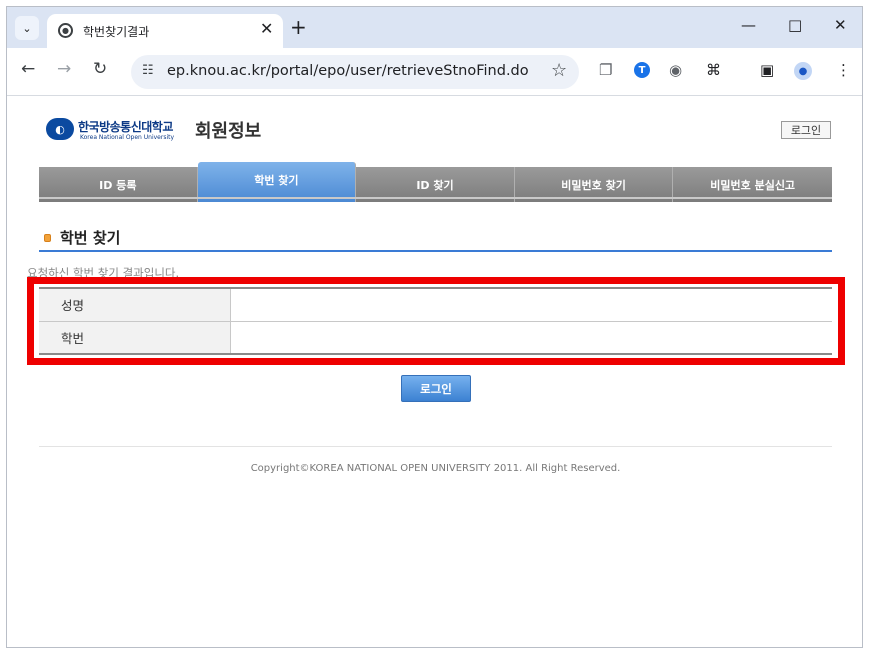  I want to click on member-tabs: ID 등록 학번 찾기 ID 찾기 비밀번호 찾기 비밀번호 분실신고, so click(435, 182).